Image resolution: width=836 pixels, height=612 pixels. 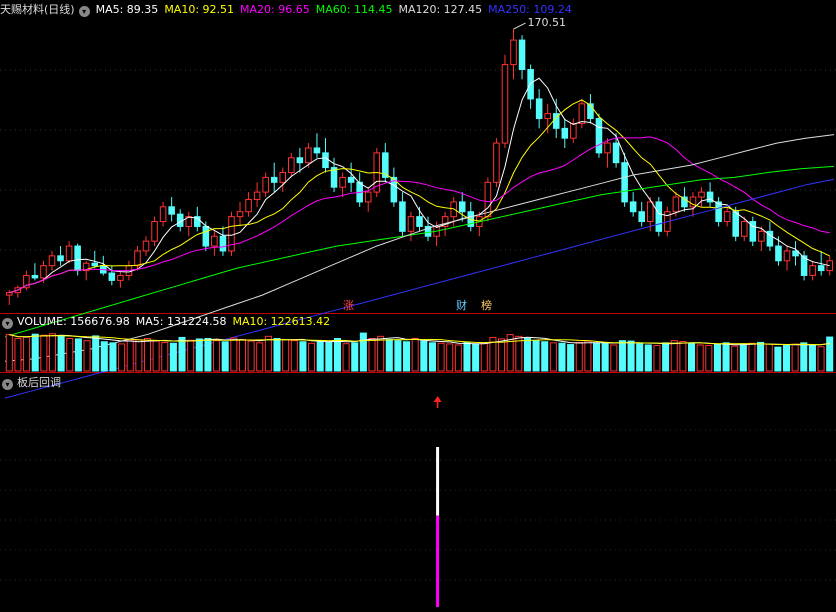 I want to click on event-marker: 涨, so click(x=348, y=306).